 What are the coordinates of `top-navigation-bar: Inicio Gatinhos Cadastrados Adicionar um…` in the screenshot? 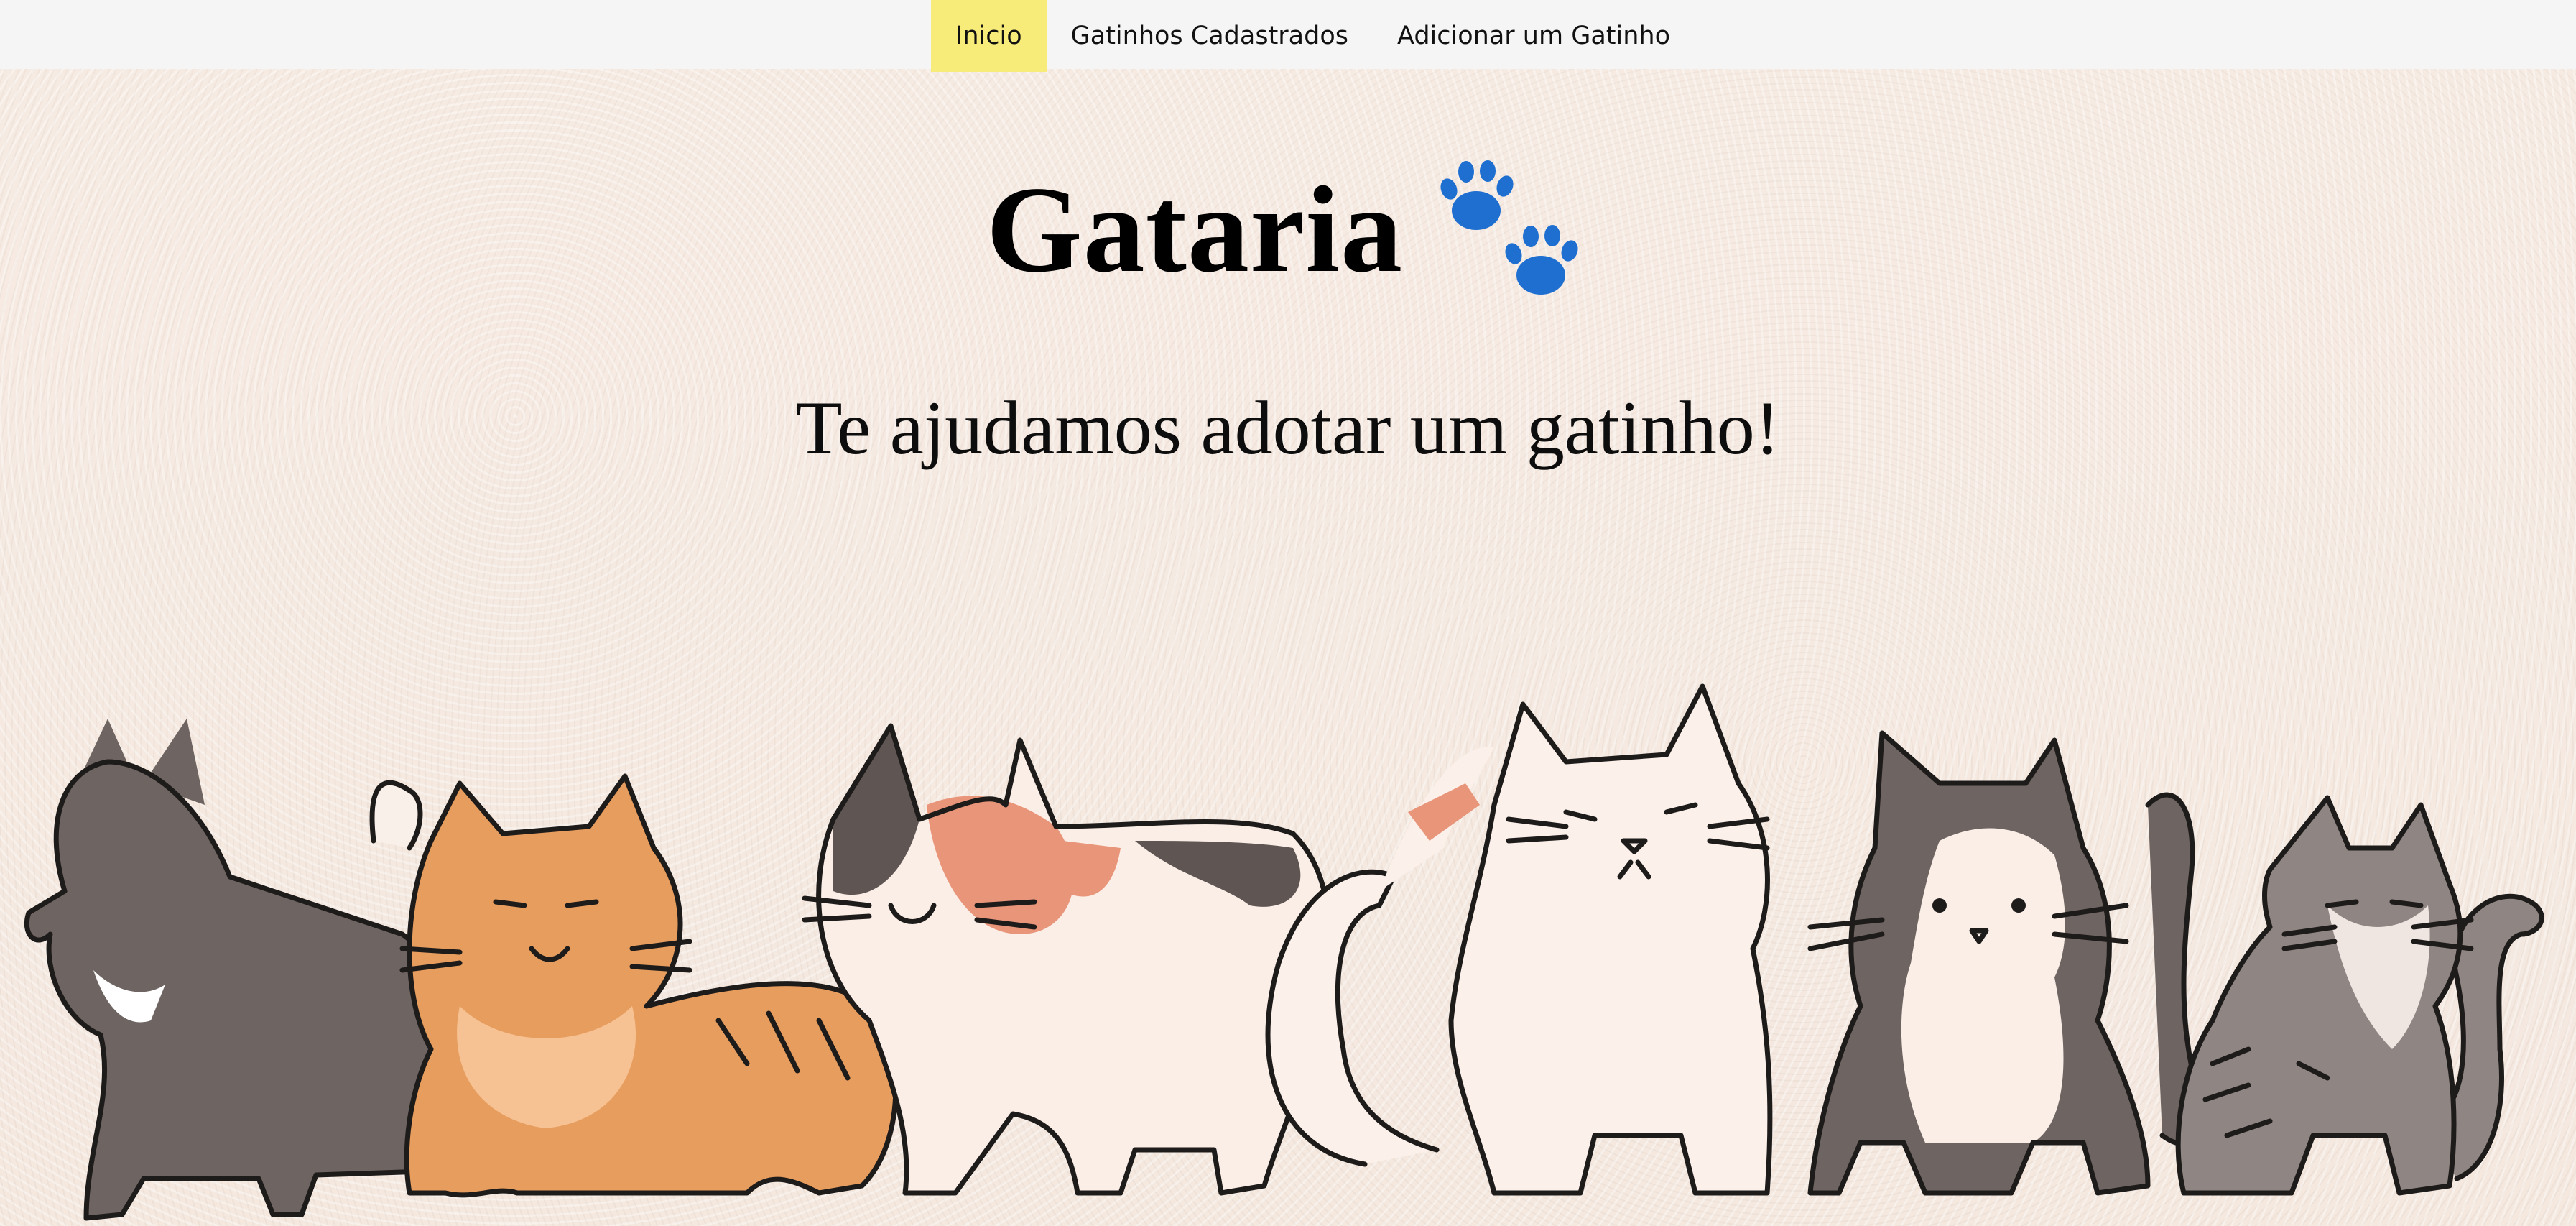 It's located at (1288, 36).